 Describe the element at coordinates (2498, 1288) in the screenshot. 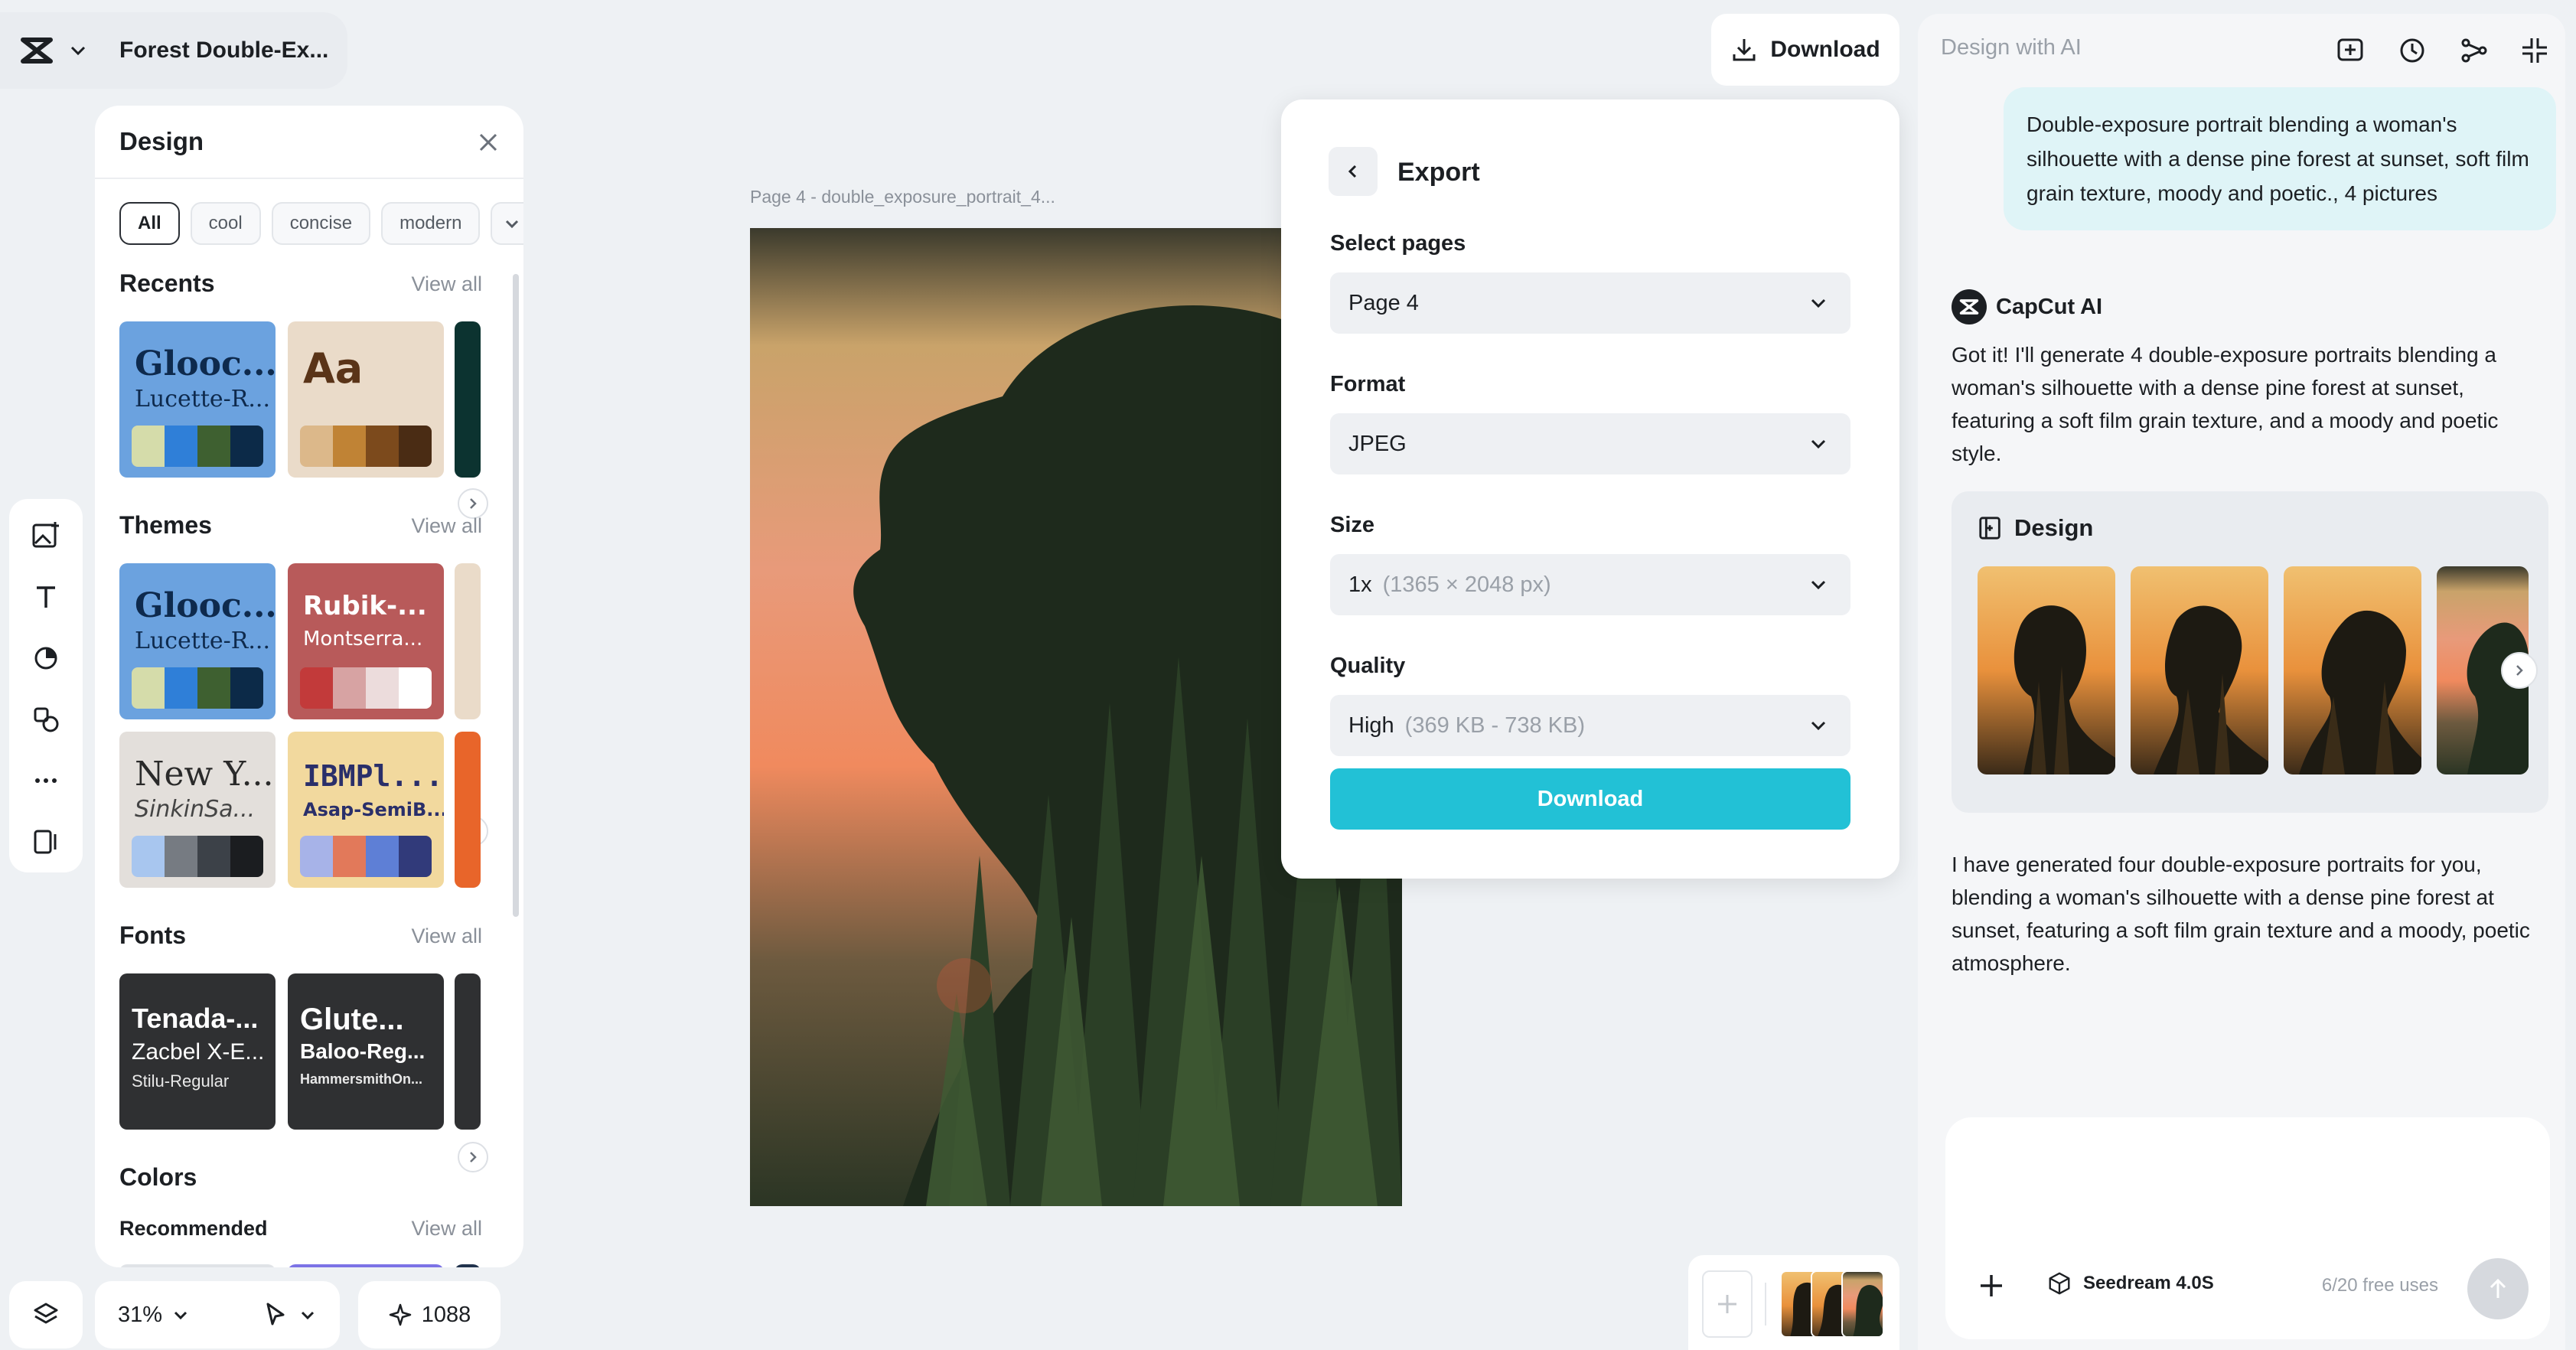

I see `send-button` at that location.